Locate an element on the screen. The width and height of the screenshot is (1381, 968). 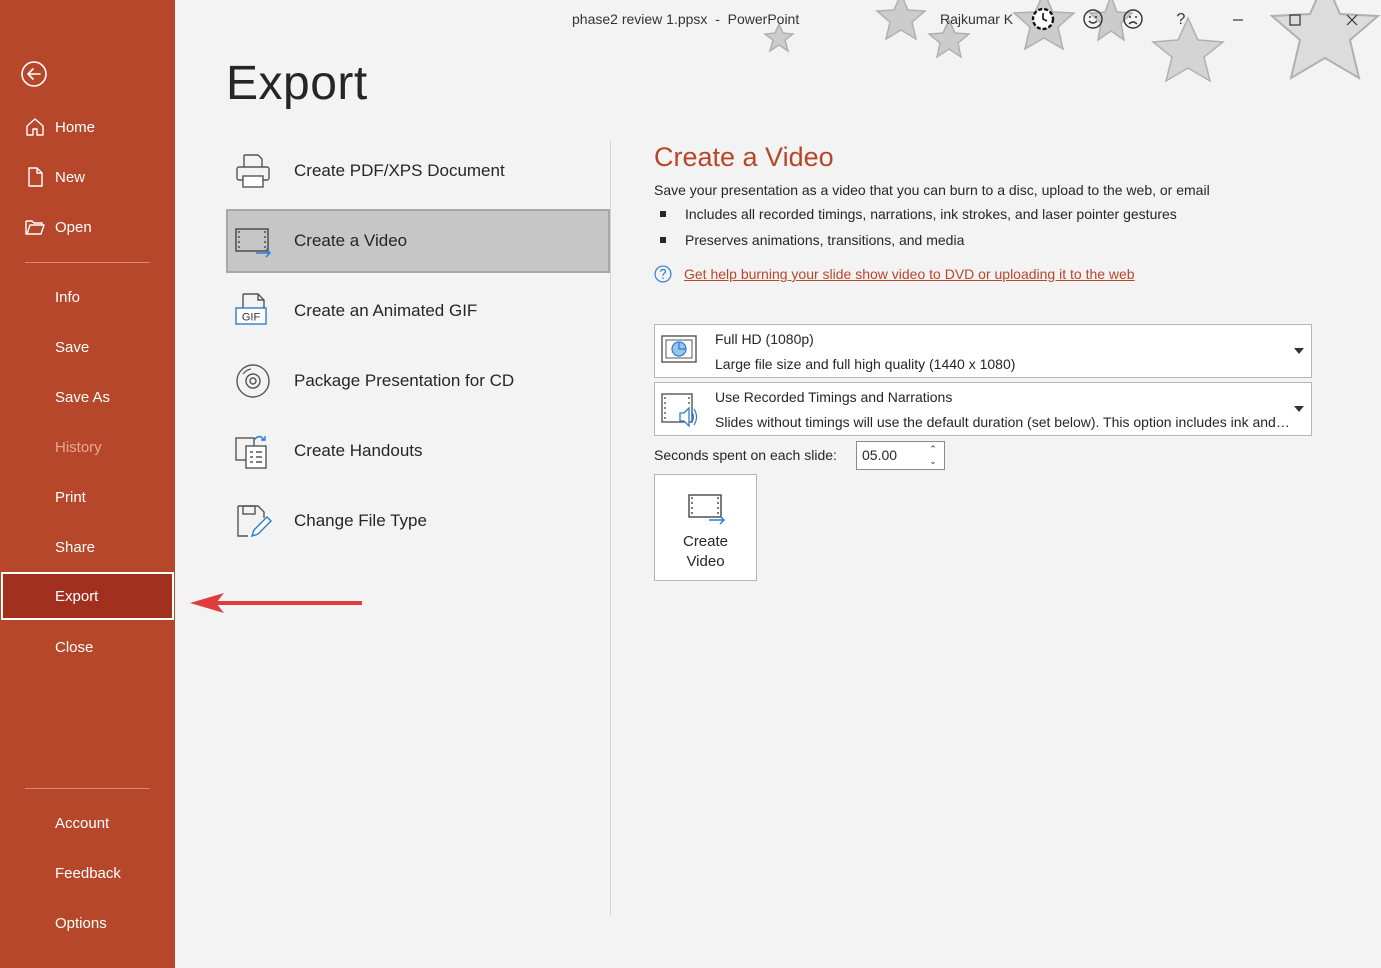
annotation-arrow-icon is located at coordinates (276, 603).